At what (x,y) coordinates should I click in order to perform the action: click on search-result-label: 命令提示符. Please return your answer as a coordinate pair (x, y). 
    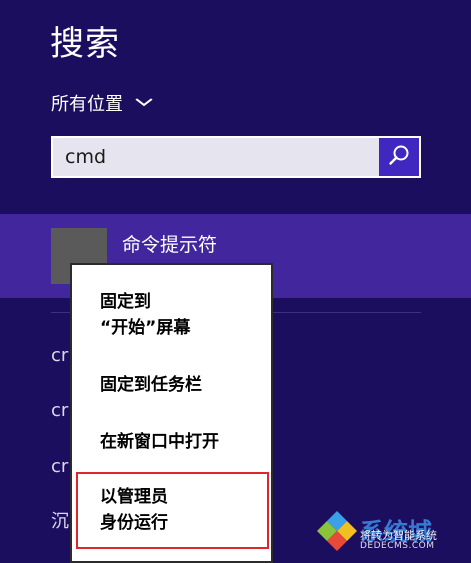
    Looking at the image, I should click on (169, 243).